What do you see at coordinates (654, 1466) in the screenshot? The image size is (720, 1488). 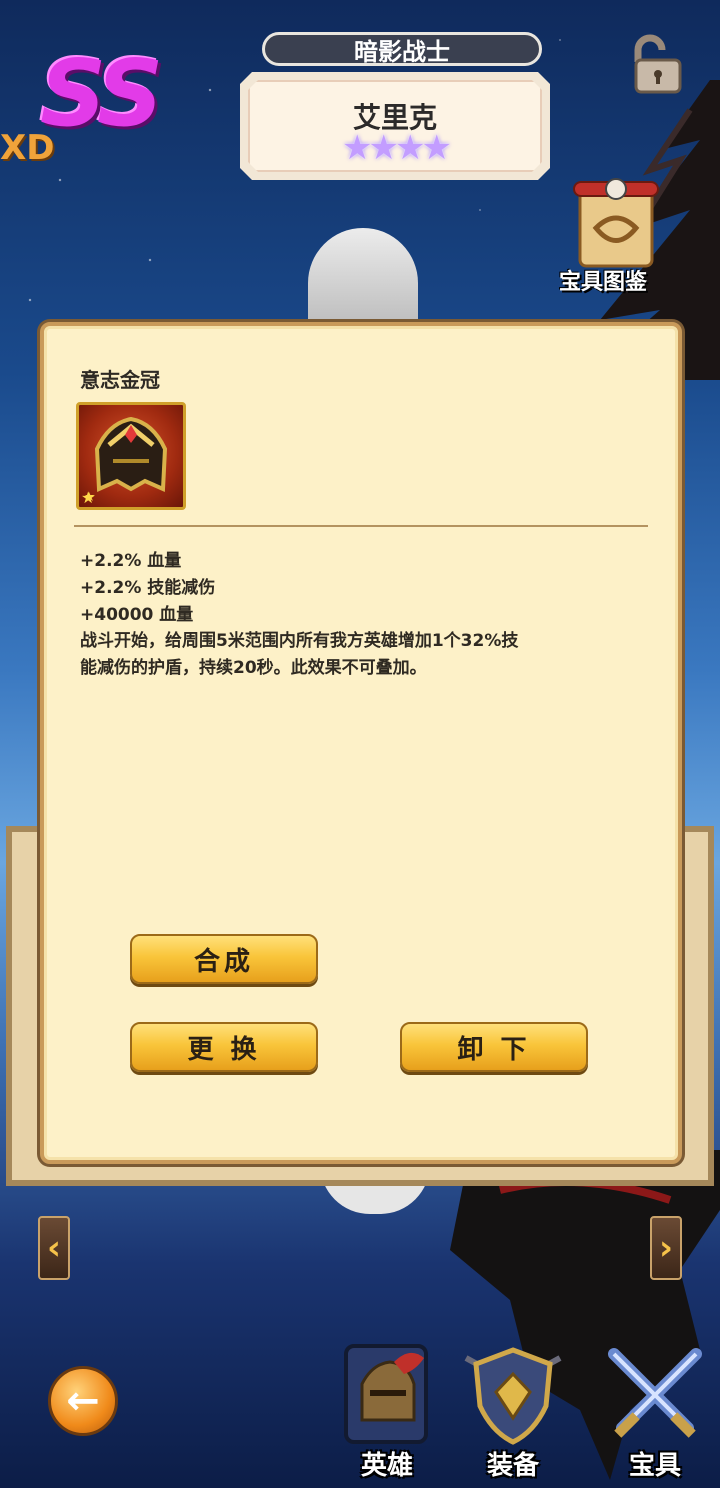 I see `nav-treasure-label: 宝具` at bounding box center [654, 1466].